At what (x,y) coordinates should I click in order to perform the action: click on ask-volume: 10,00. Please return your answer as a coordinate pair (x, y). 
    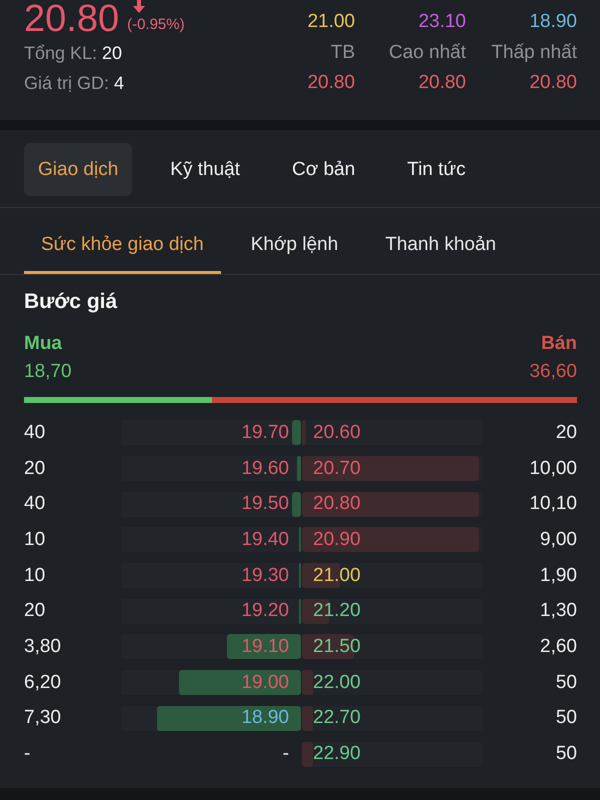
    Looking at the image, I should click on (552, 469).